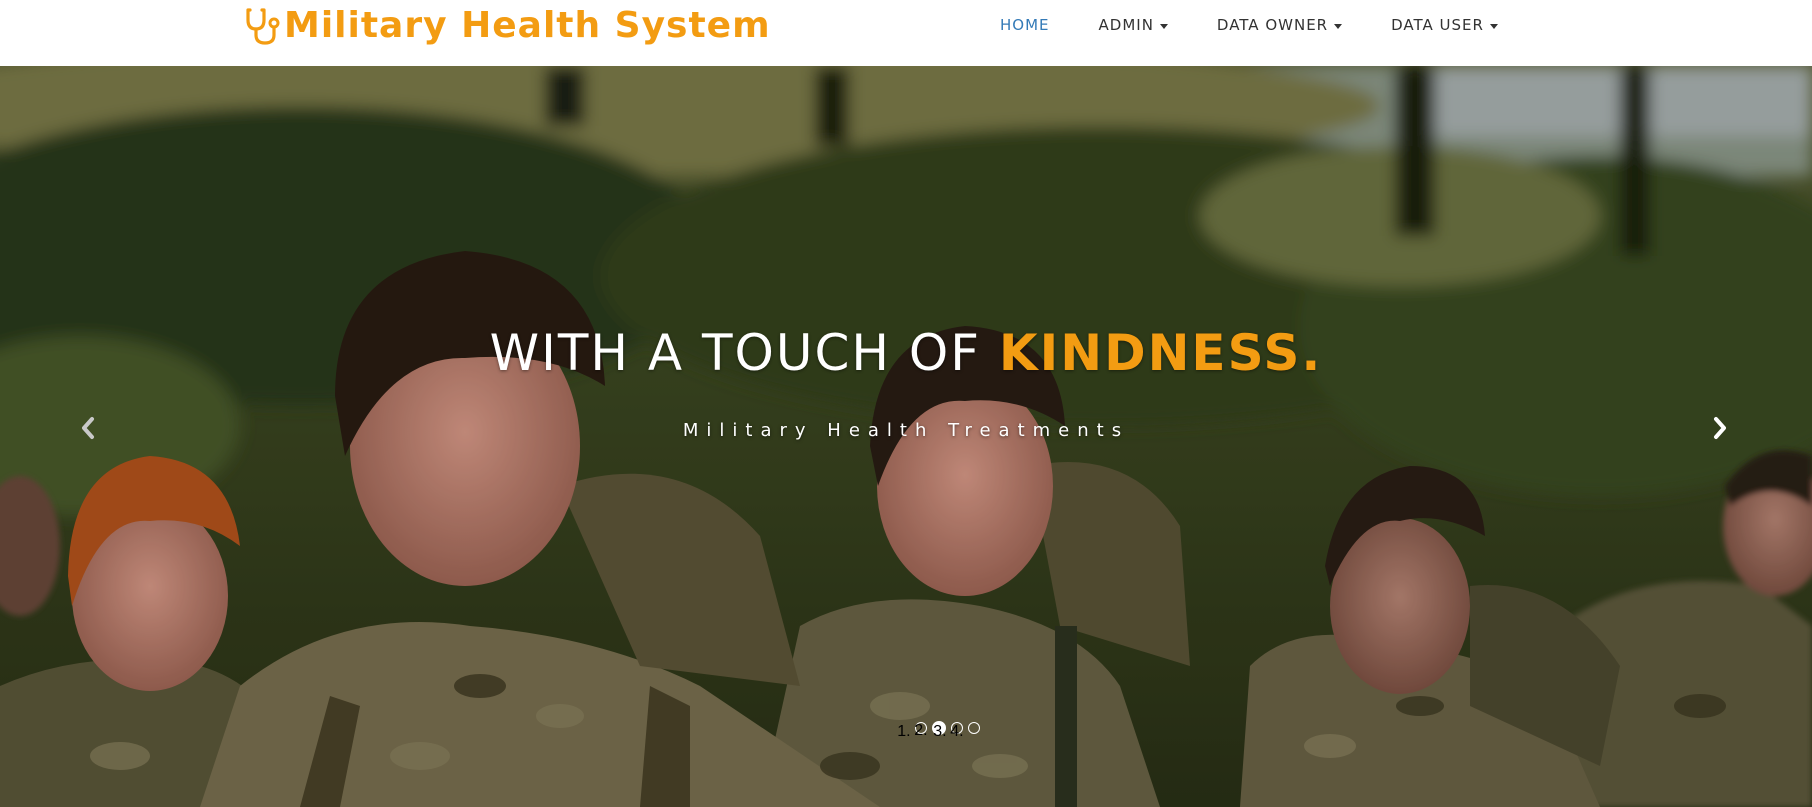 This screenshot has width=1812, height=807. Describe the element at coordinates (906, 728) in the screenshot. I see `carousel-indicators` at that location.